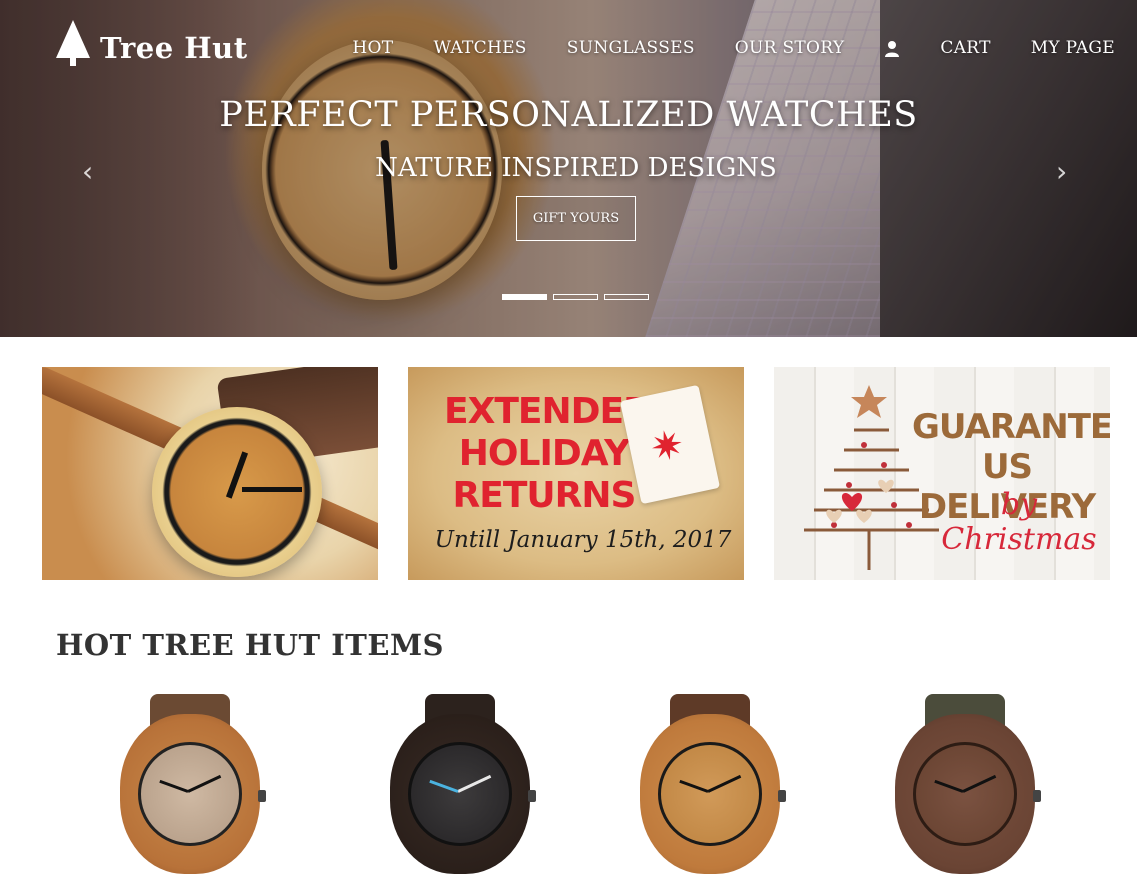 The height and width of the screenshot is (889, 1137). What do you see at coordinates (576, 218) in the screenshot?
I see `gift-yours-button: GIFT YOURS` at bounding box center [576, 218].